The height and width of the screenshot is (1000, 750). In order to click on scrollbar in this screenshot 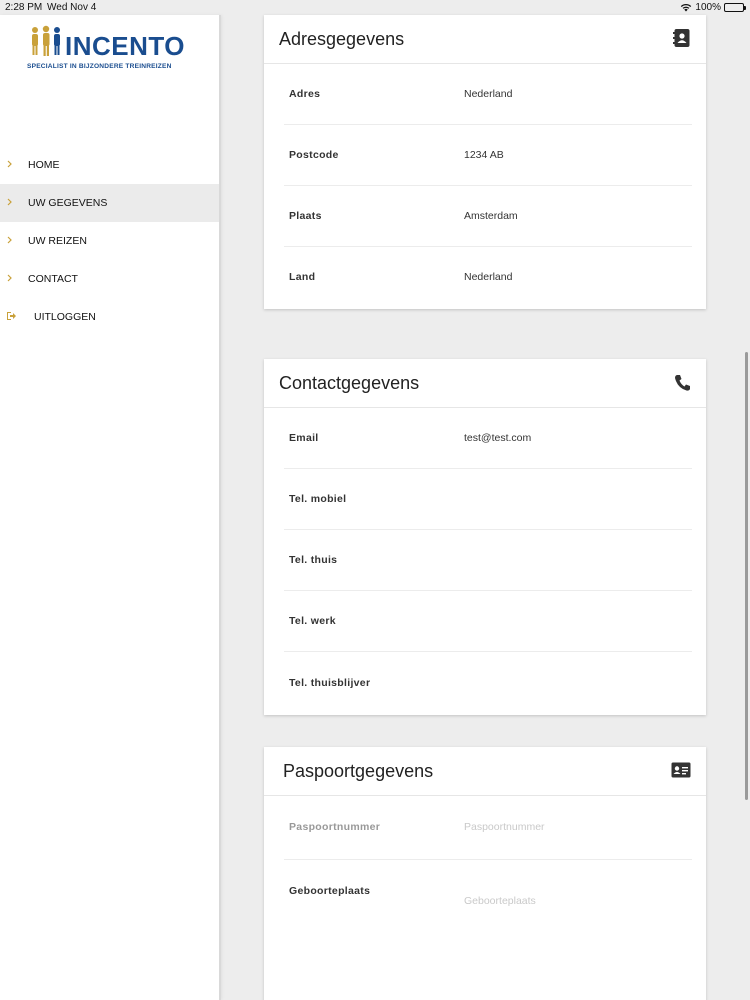, I will do `click(746, 576)`.